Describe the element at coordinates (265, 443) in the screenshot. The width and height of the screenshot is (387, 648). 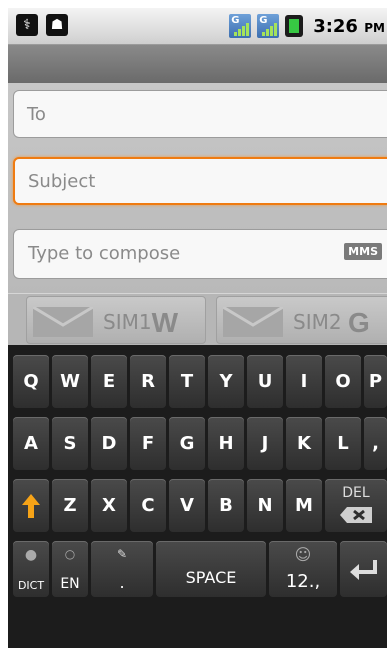
I see `key-j: J` at that location.